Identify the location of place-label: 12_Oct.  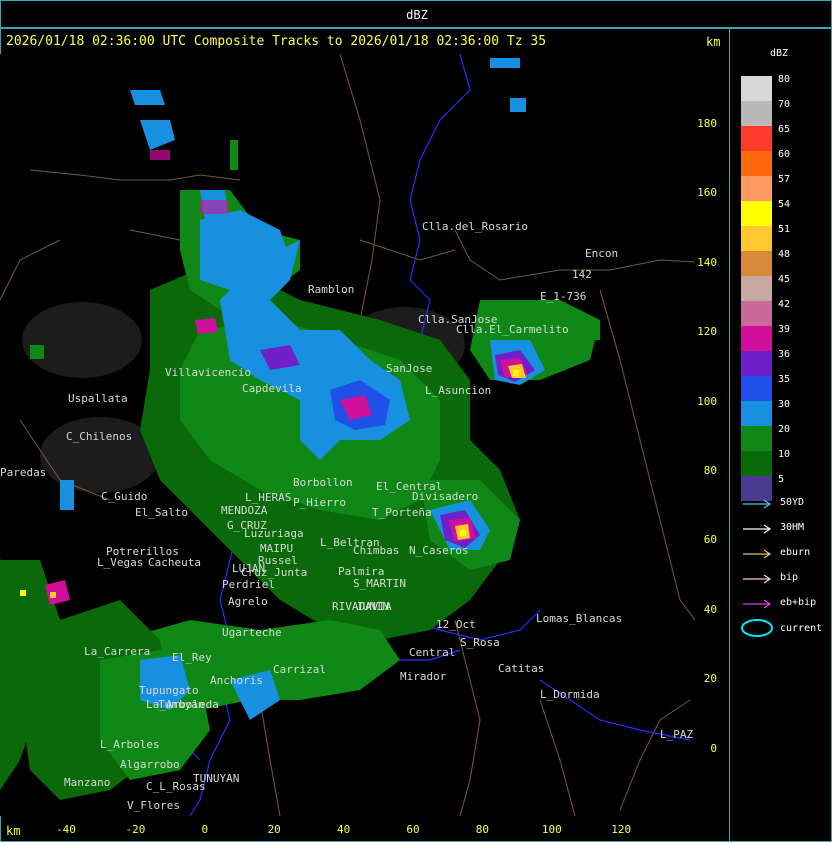
(456, 624).